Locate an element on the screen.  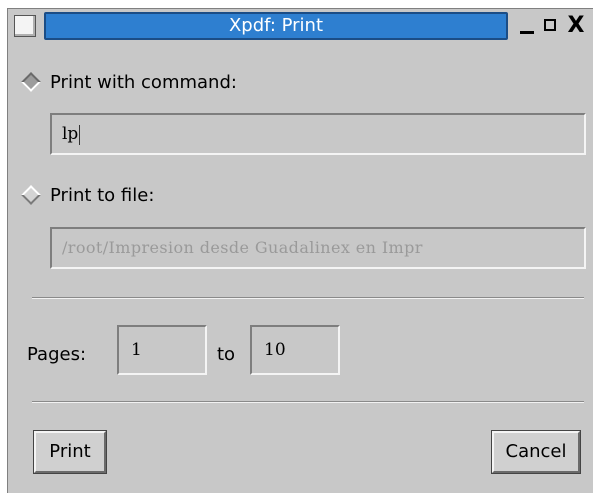
title-panel: Xpdf: Print is located at coordinates (276, 26).